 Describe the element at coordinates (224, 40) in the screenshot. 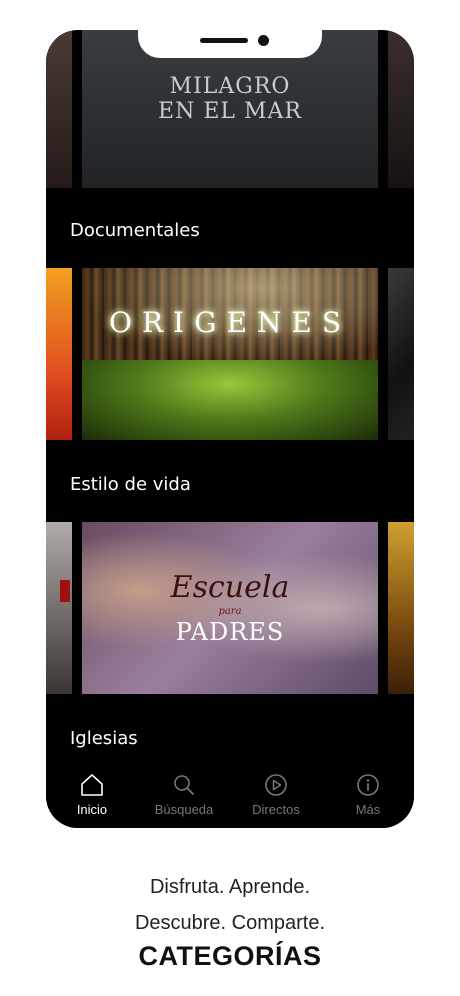

I see `speaker-grille` at that location.